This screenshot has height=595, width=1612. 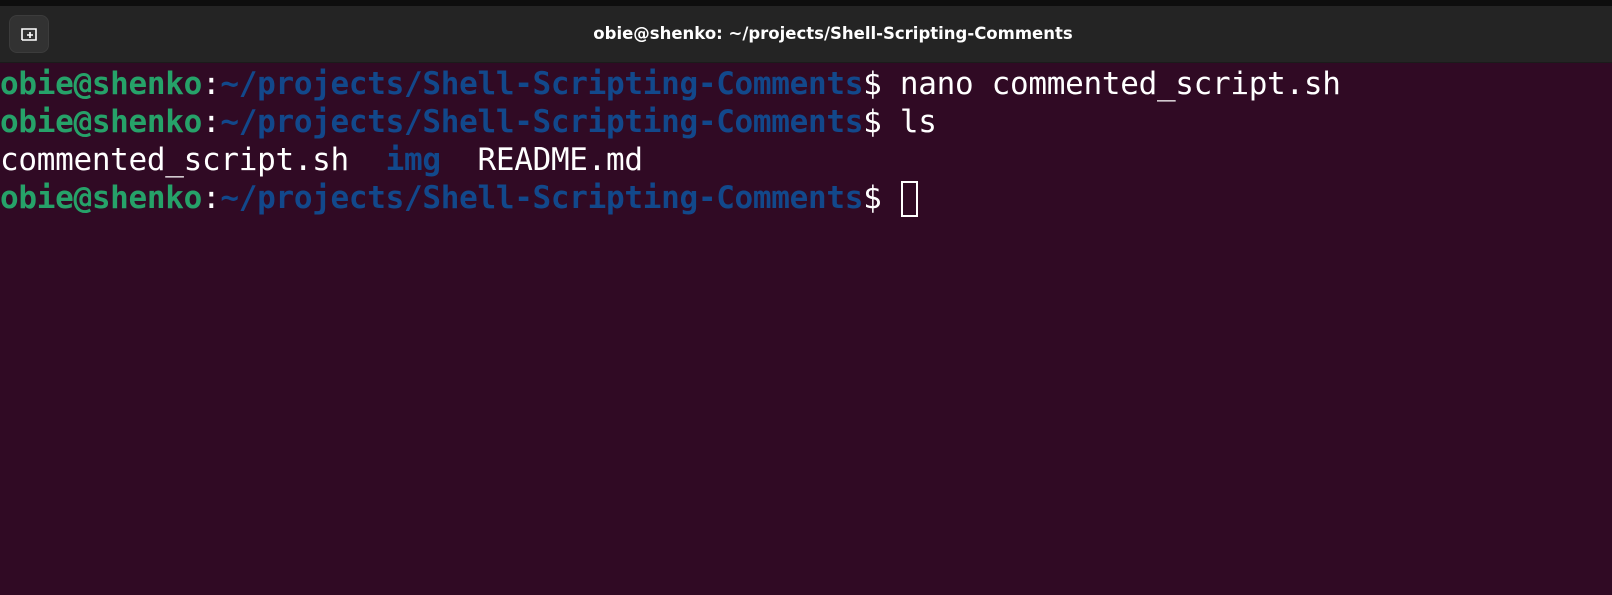 I want to click on file-entry: README.md, so click(x=560, y=160).